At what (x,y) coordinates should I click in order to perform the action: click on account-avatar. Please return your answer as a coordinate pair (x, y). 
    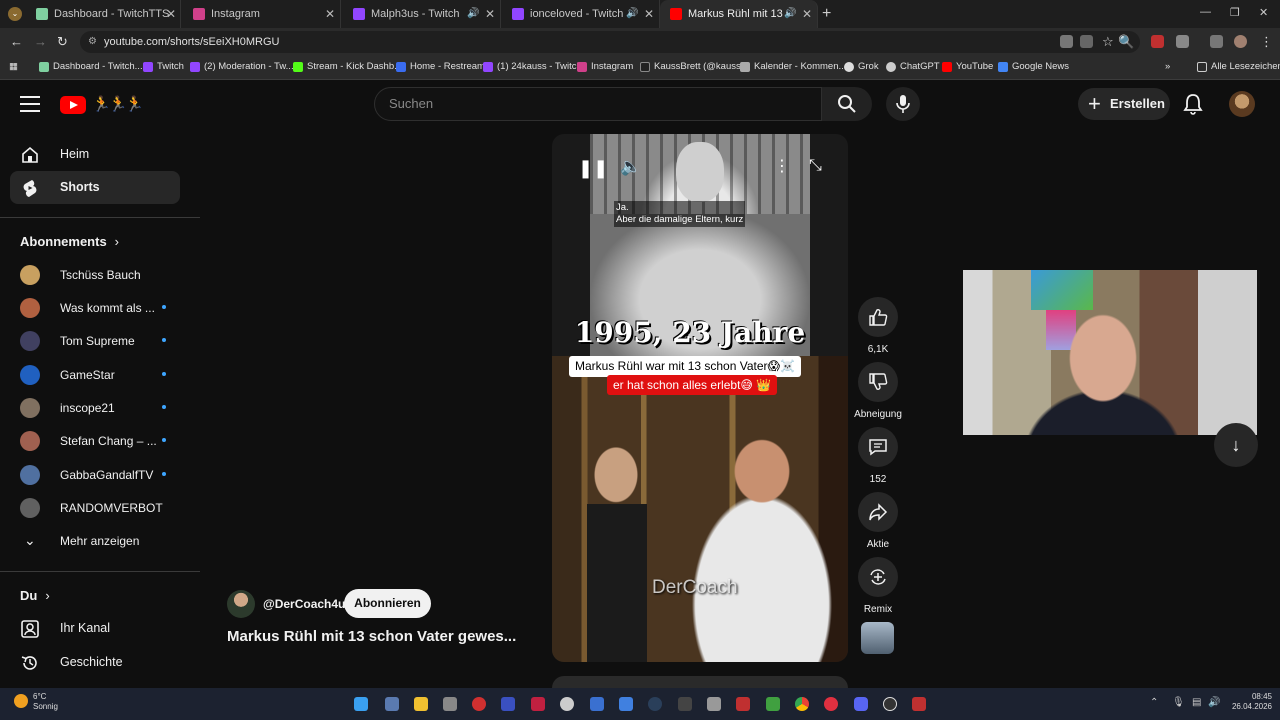
    Looking at the image, I should click on (1242, 104).